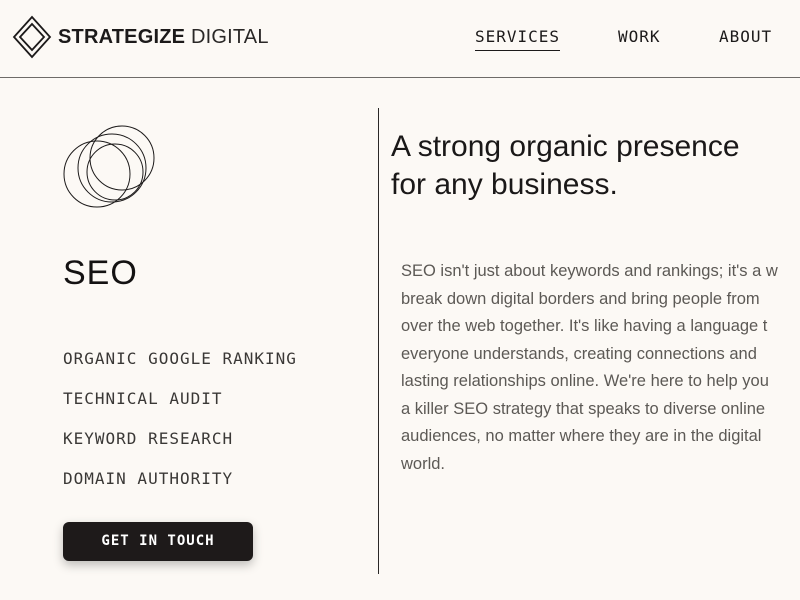 This screenshot has width=800, height=600. Describe the element at coordinates (148, 438) in the screenshot. I see `feature-item: KEYWORD RESEARCH` at that location.